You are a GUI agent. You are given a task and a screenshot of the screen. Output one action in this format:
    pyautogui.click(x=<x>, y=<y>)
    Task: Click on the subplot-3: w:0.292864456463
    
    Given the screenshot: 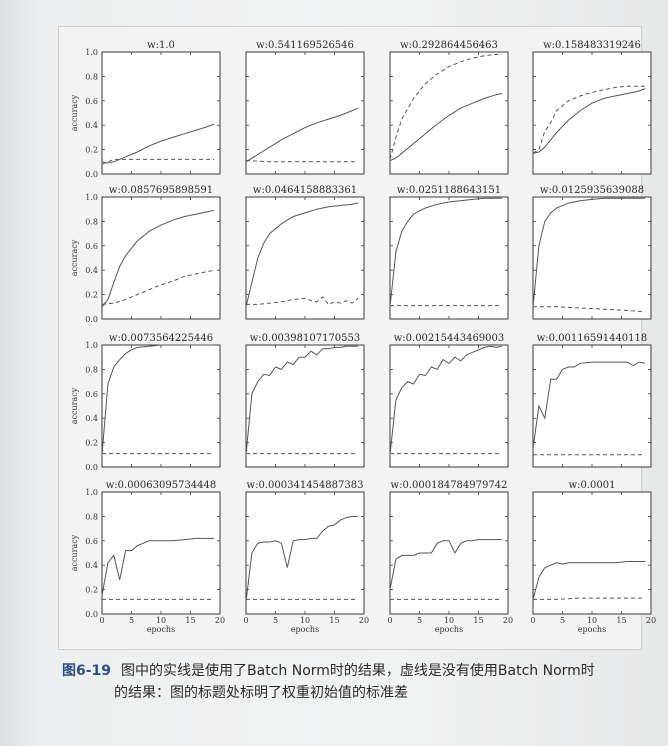 What is the action you would take?
    pyautogui.click(x=449, y=107)
    